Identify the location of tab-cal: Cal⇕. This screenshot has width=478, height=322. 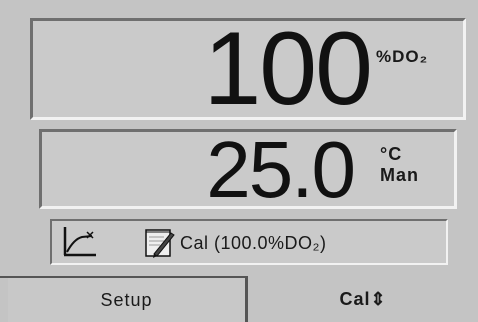
(363, 299).